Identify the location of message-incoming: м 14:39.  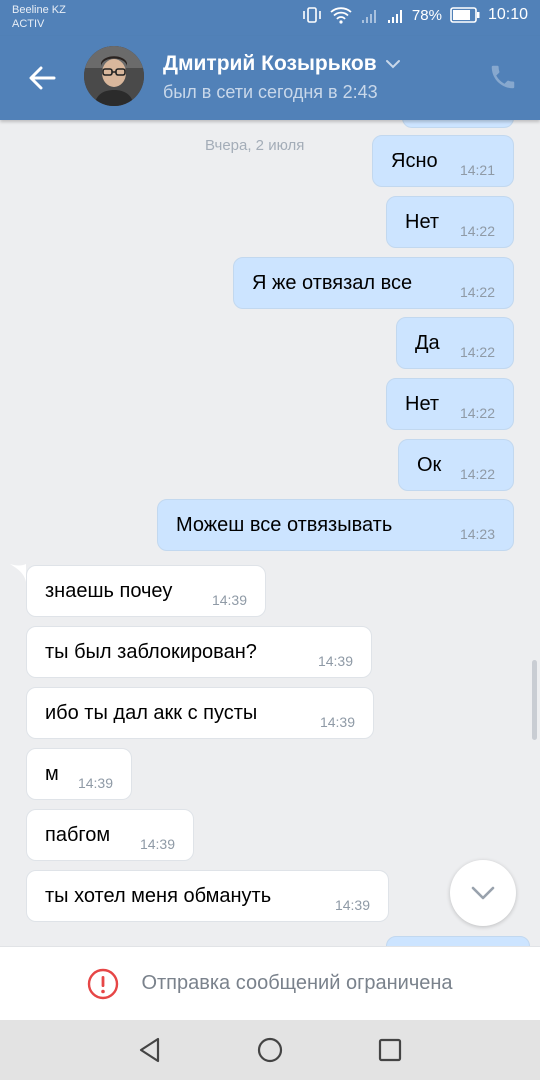
(79, 774).